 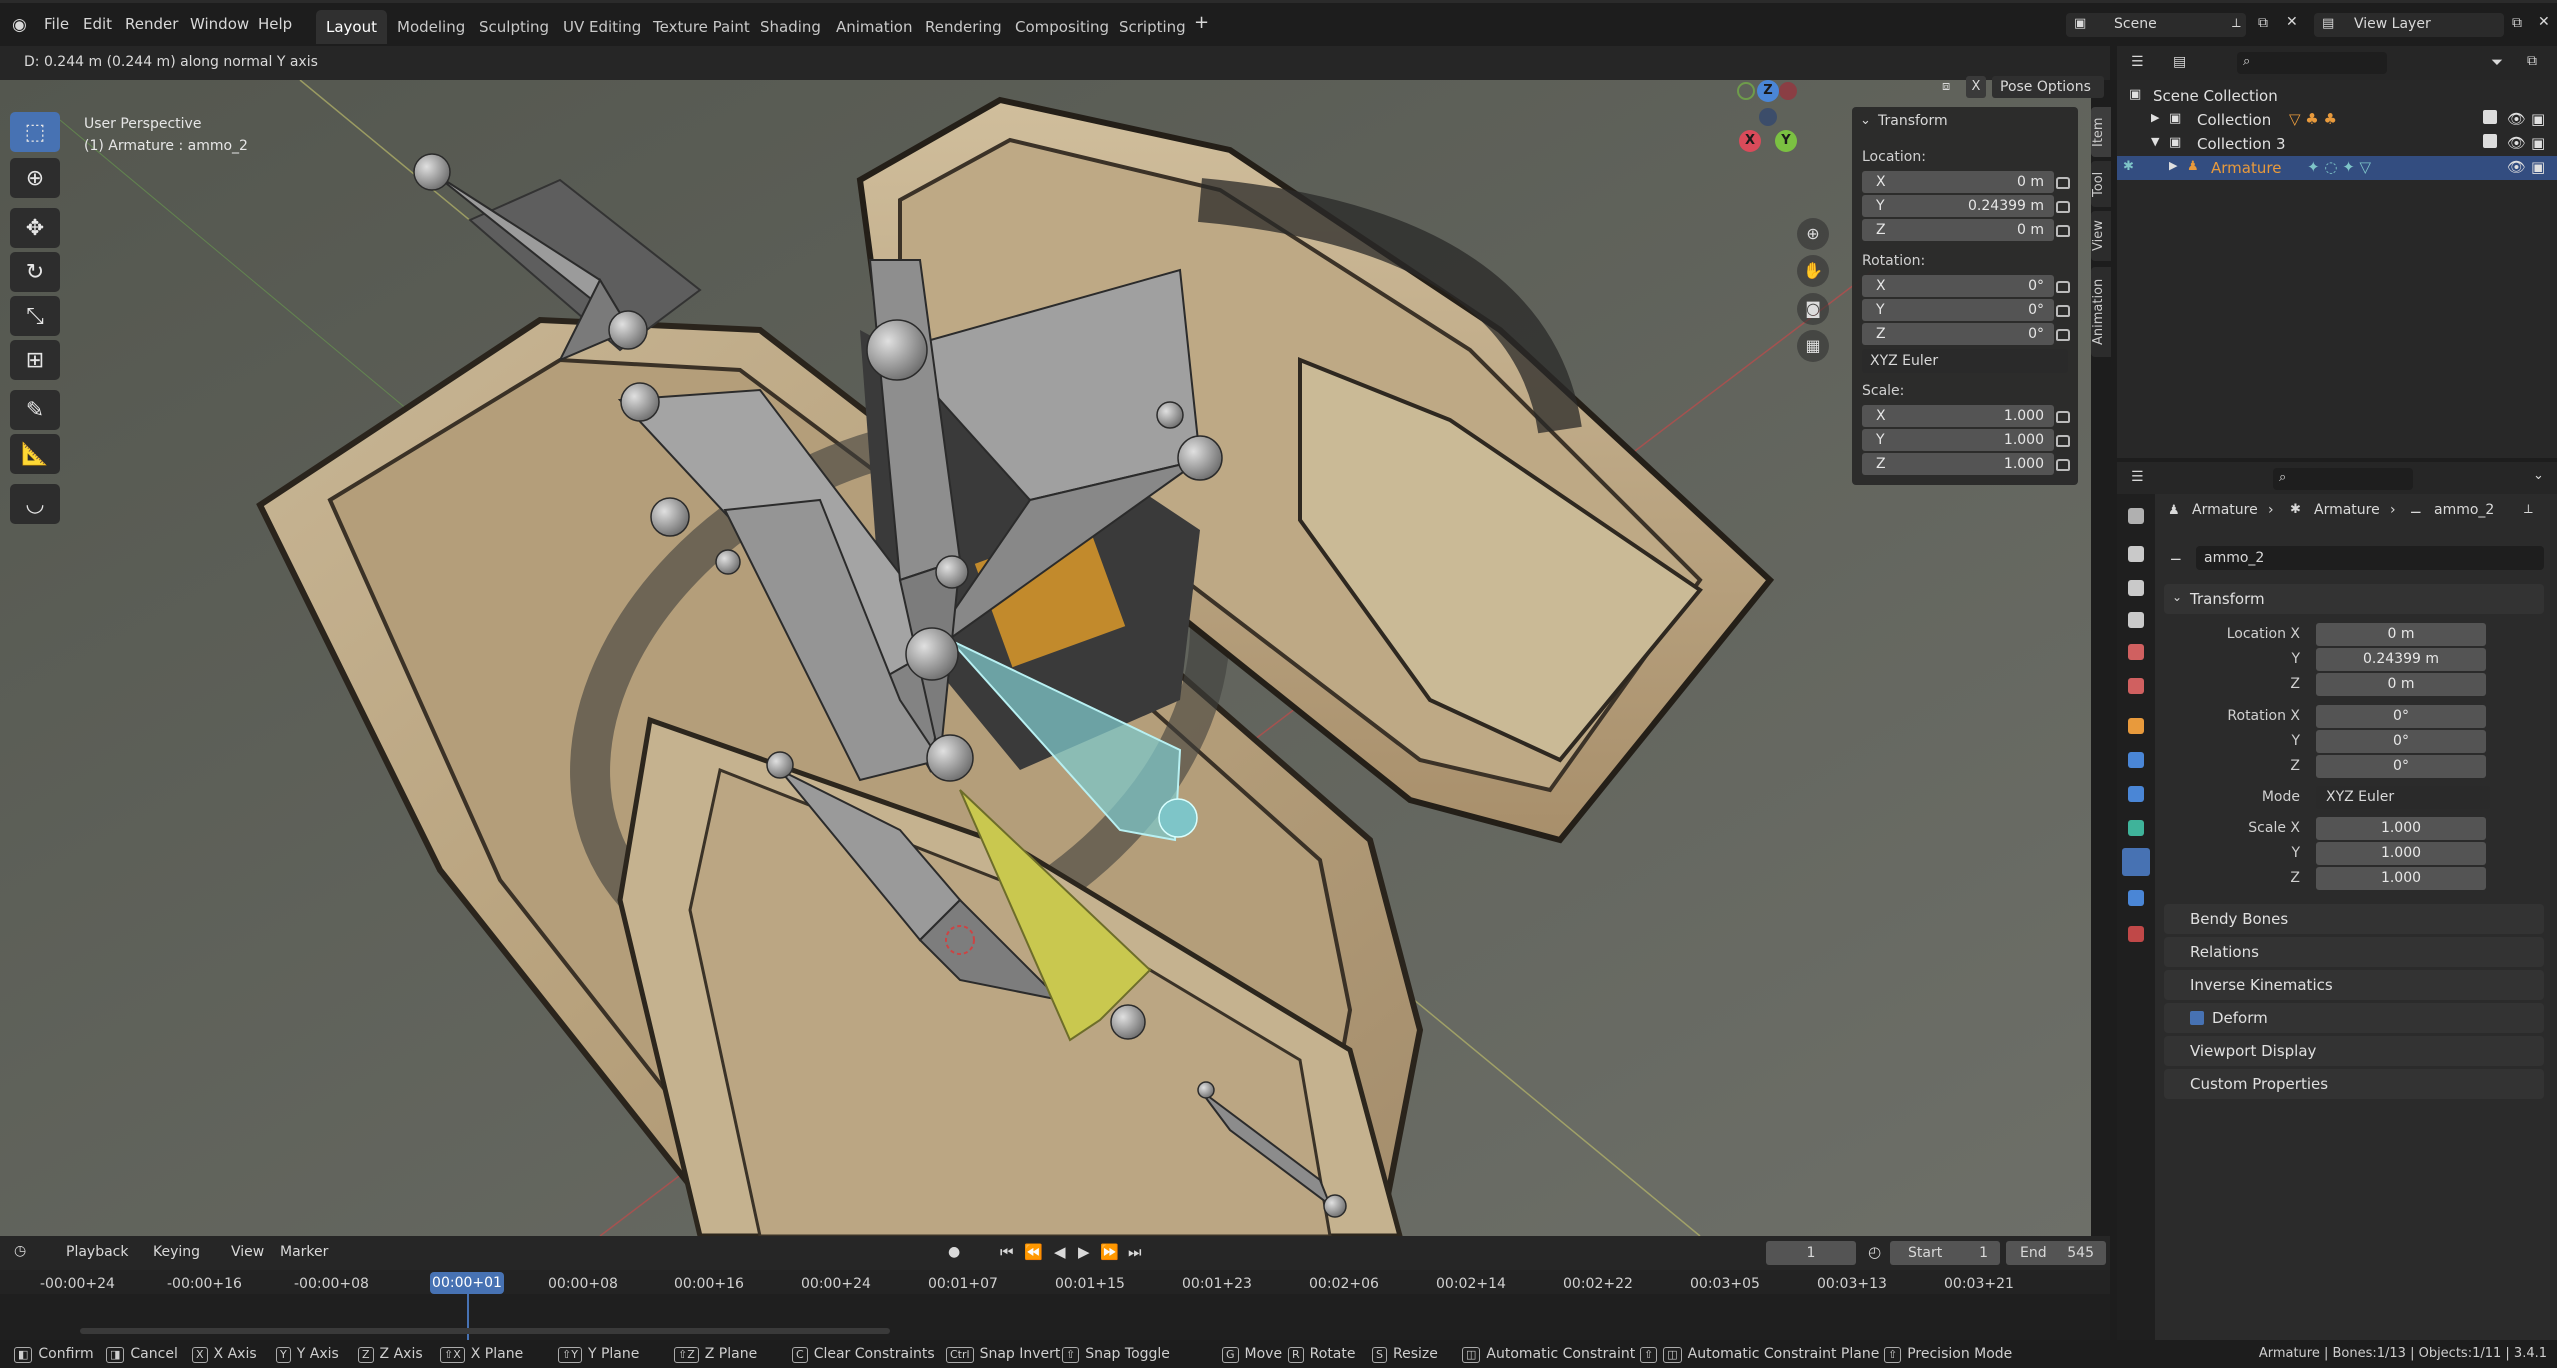 I want to click on record-icon: ●, so click(x=954, y=1252).